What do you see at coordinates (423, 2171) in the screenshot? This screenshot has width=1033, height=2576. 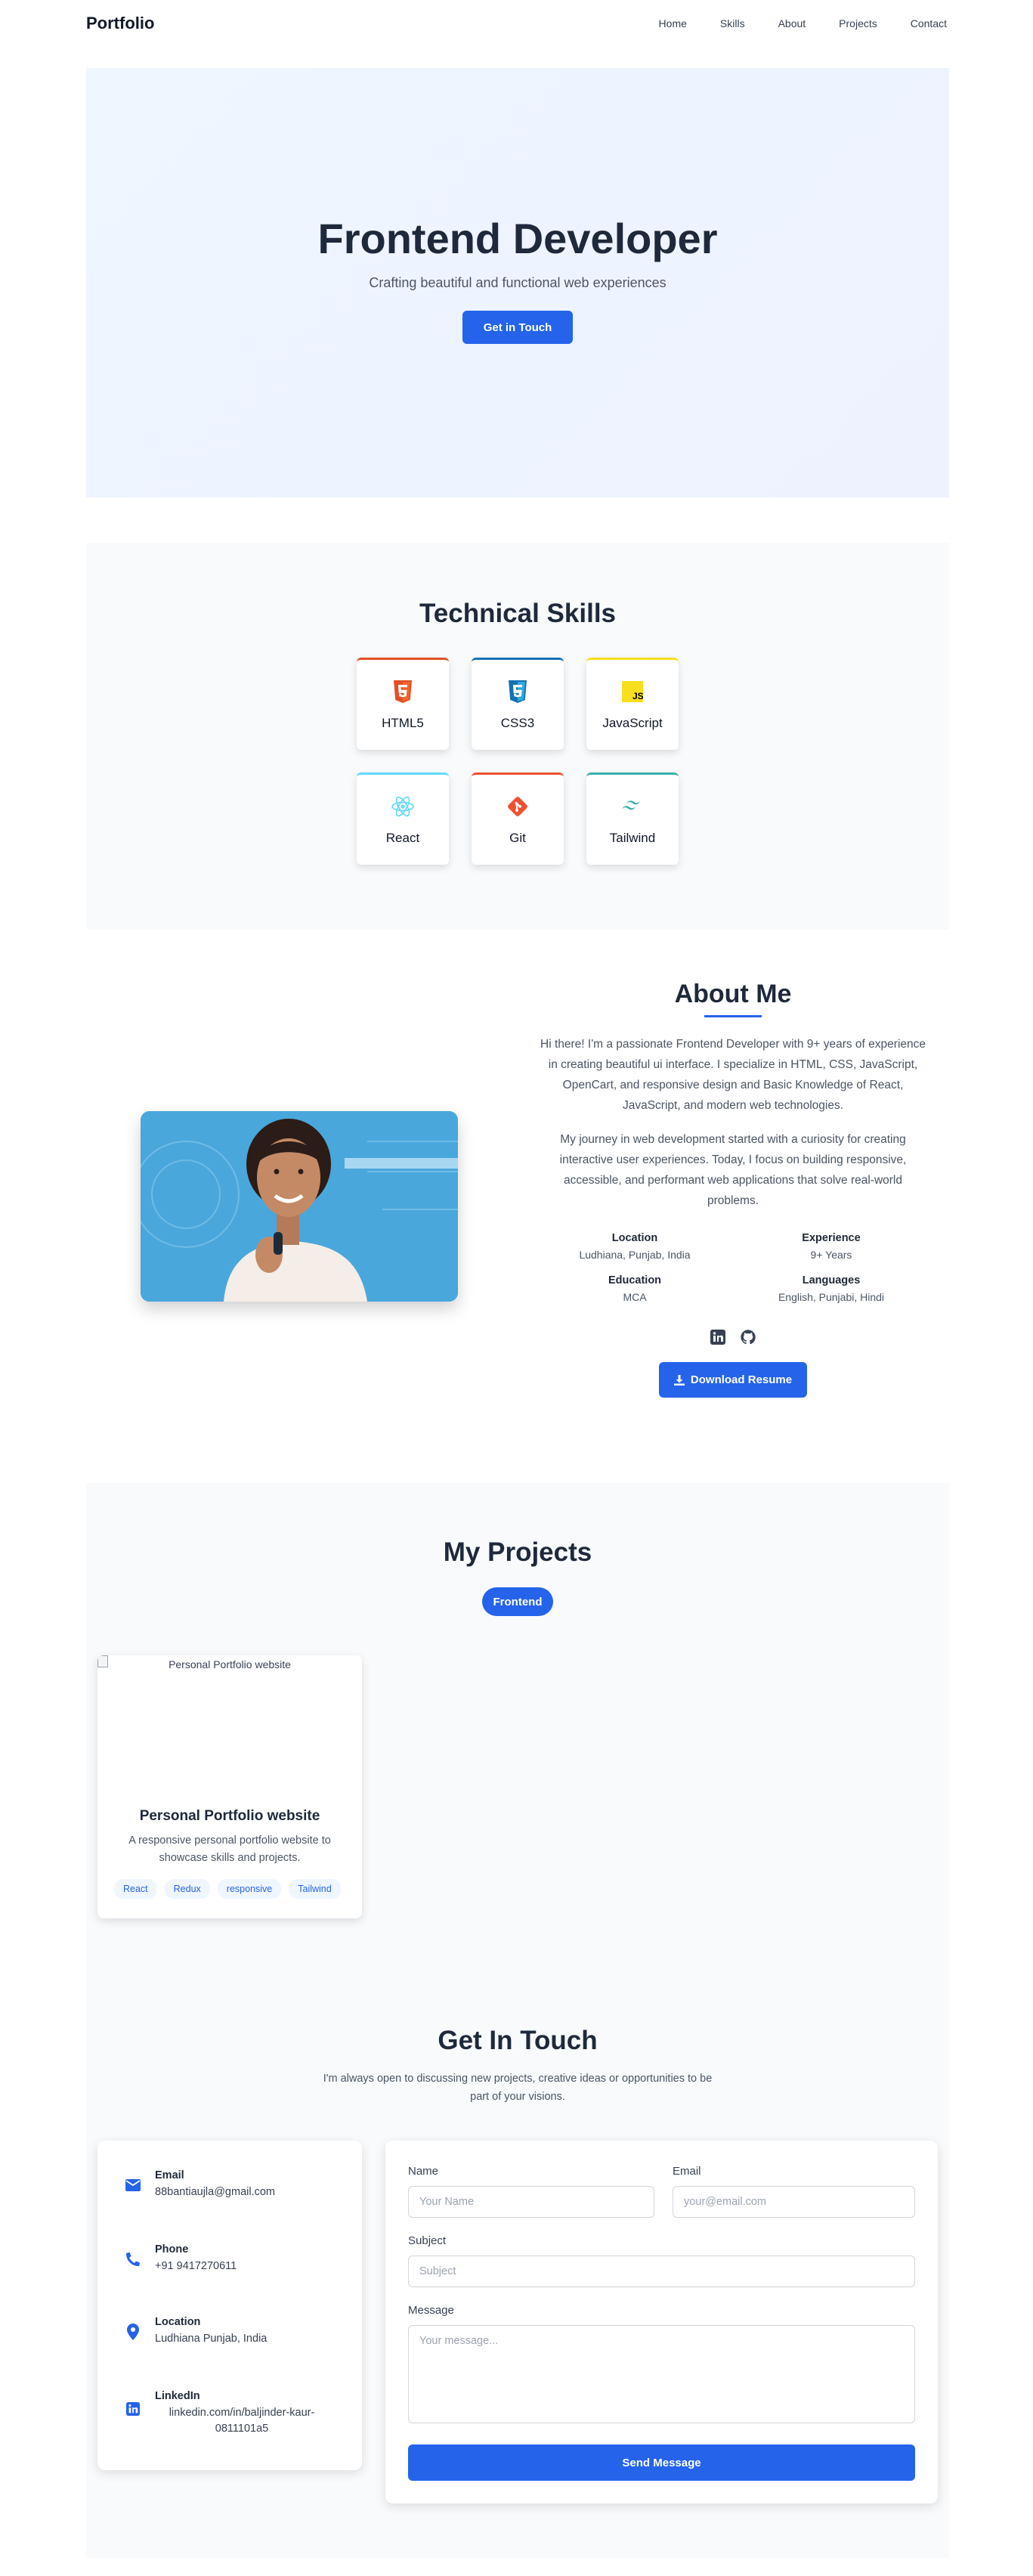 I see `name-label: Name` at bounding box center [423, 2171].